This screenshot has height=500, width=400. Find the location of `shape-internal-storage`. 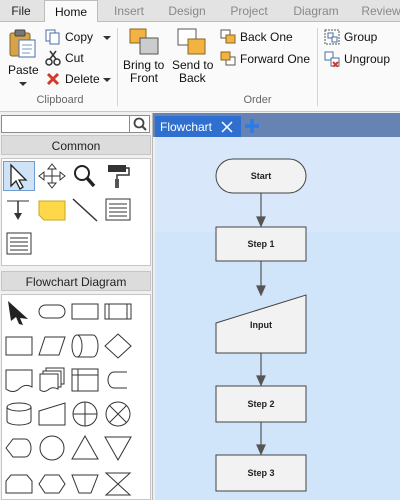

shape-internal-storage is located at coordinates (85, 380).